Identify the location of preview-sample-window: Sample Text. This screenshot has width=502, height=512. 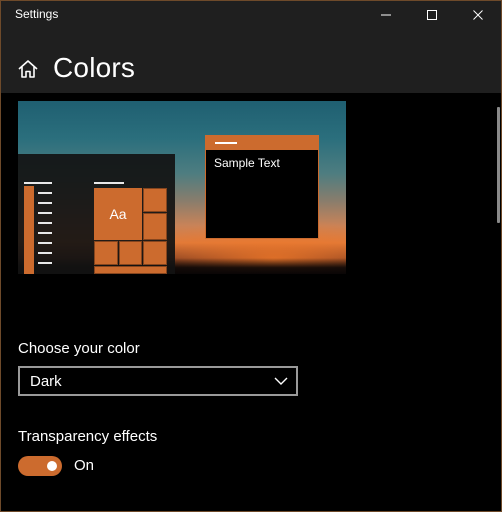
(262, 187).